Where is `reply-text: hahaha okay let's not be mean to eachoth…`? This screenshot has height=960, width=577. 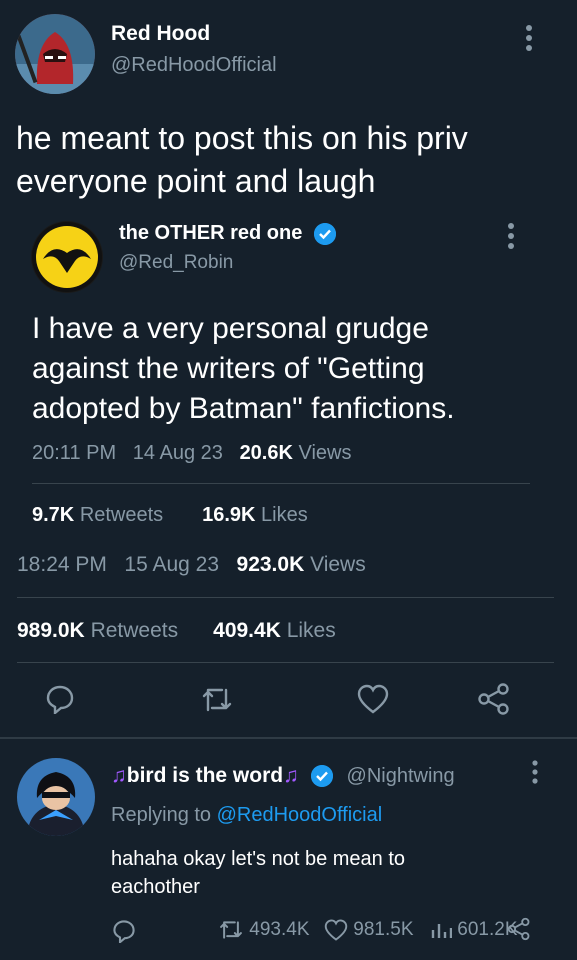
reply-text: hahaha okay let's not be mean to eachoth… is located at coordinates (258, 873).